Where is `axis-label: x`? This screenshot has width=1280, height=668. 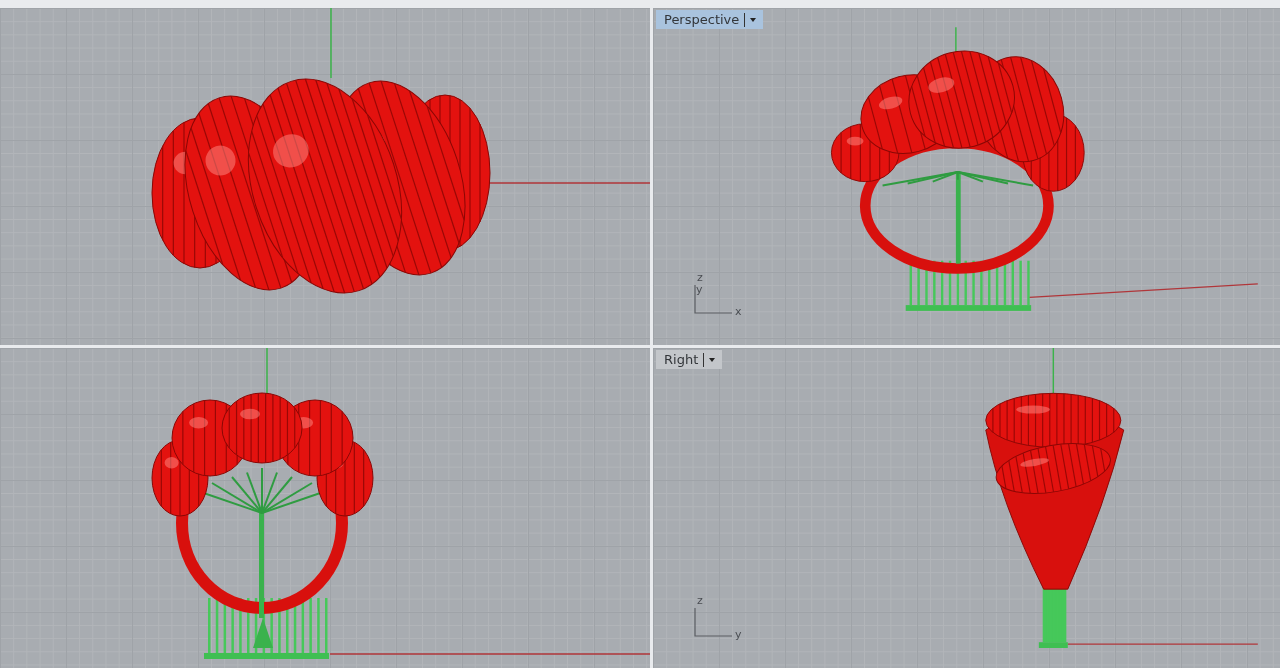 axis-label: x is located at coordinates (738, 311).